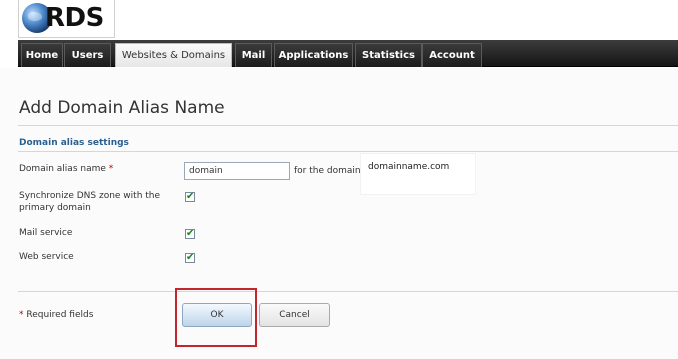 Image resolution: width=678 pixels, height=359 pixels. What do you see at coordinates (190, 197) in the screenshot?
I see `sync-dns-checkbox: ✔` at bounding box center [190, 197].